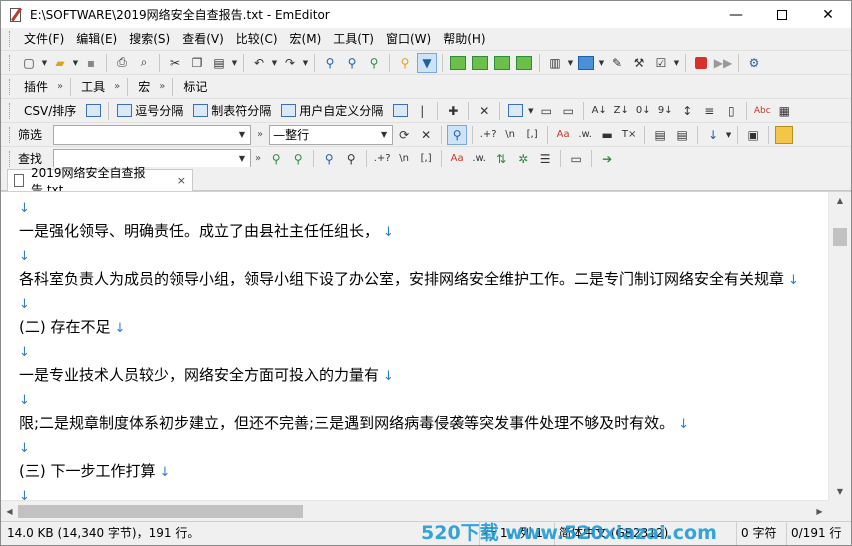 The height and width of the screenshot is (546, 852). What do you see at coordinates (200, 111) in the screenshot?
I see `tab-separated-icon` at bounding box center [200, 111].